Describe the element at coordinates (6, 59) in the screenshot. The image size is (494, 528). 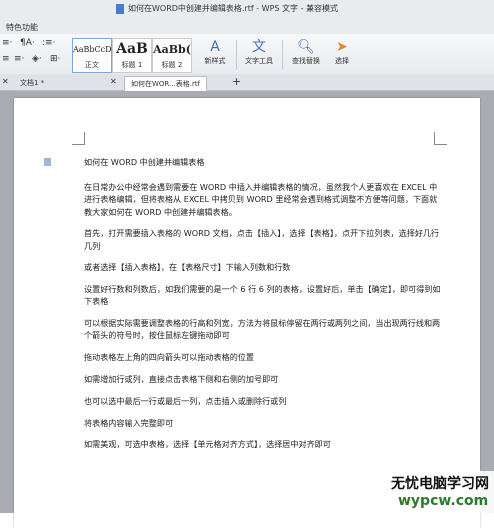
I see `align-icon: ≡` at that location.